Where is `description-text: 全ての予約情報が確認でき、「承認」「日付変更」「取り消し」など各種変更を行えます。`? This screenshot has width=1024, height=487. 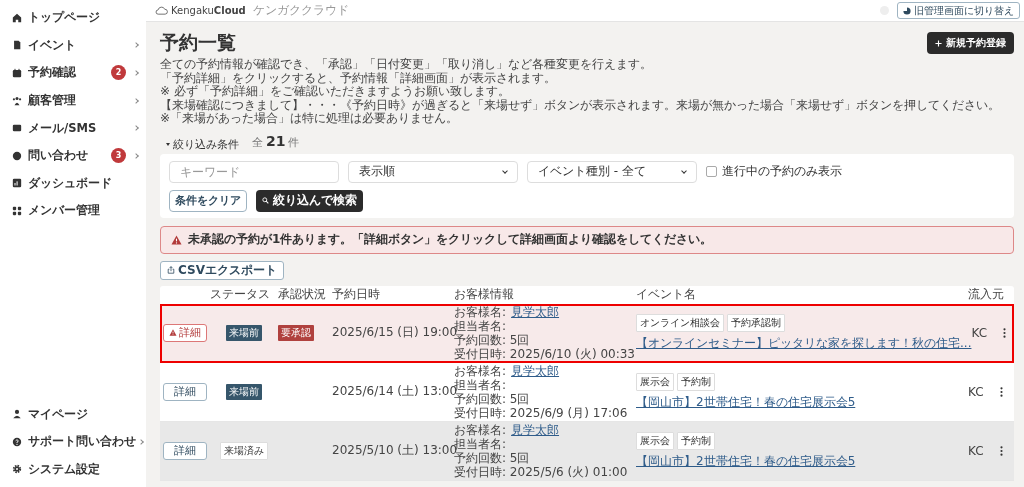 description-text: 全ての予約情報が確認でき、「承認」「日付変更」「取り消し」など各種変更を行えます。 is located at coordinates (406, 65).